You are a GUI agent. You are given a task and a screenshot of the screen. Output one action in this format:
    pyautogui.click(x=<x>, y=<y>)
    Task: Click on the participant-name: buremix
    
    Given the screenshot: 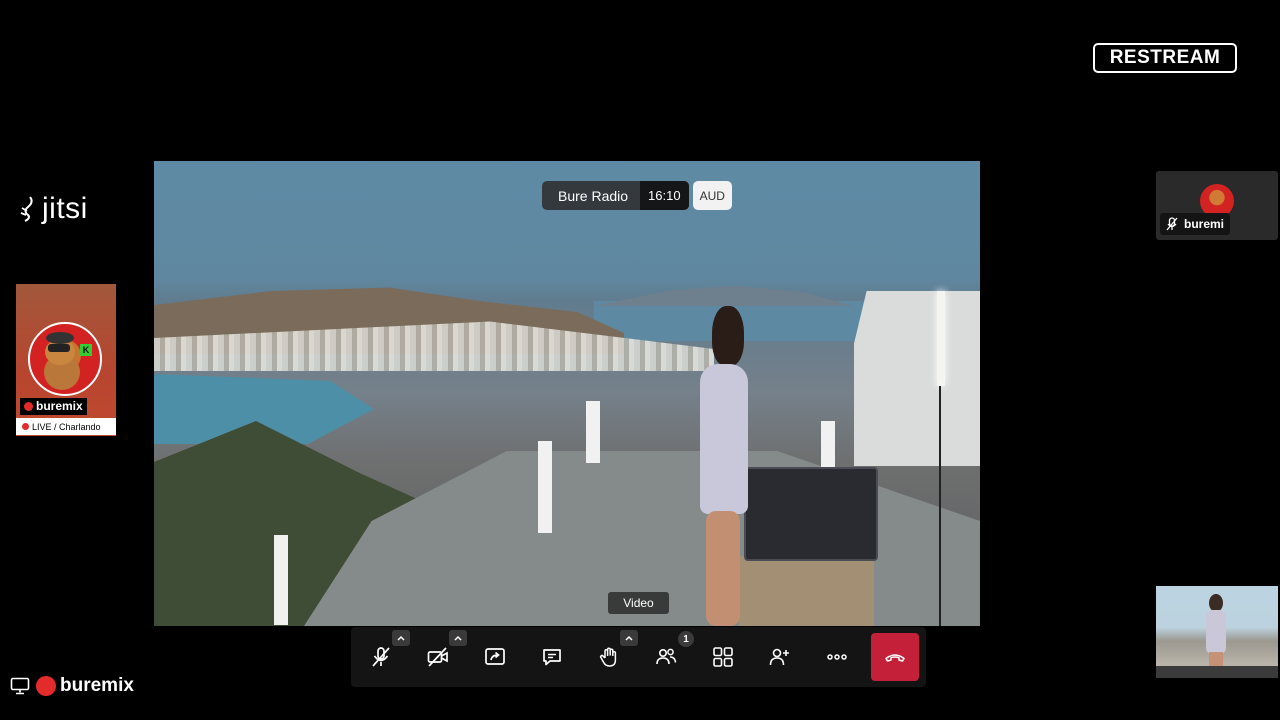 What is the action you would take?
    pyautogui.click(x=59, y=406)
    